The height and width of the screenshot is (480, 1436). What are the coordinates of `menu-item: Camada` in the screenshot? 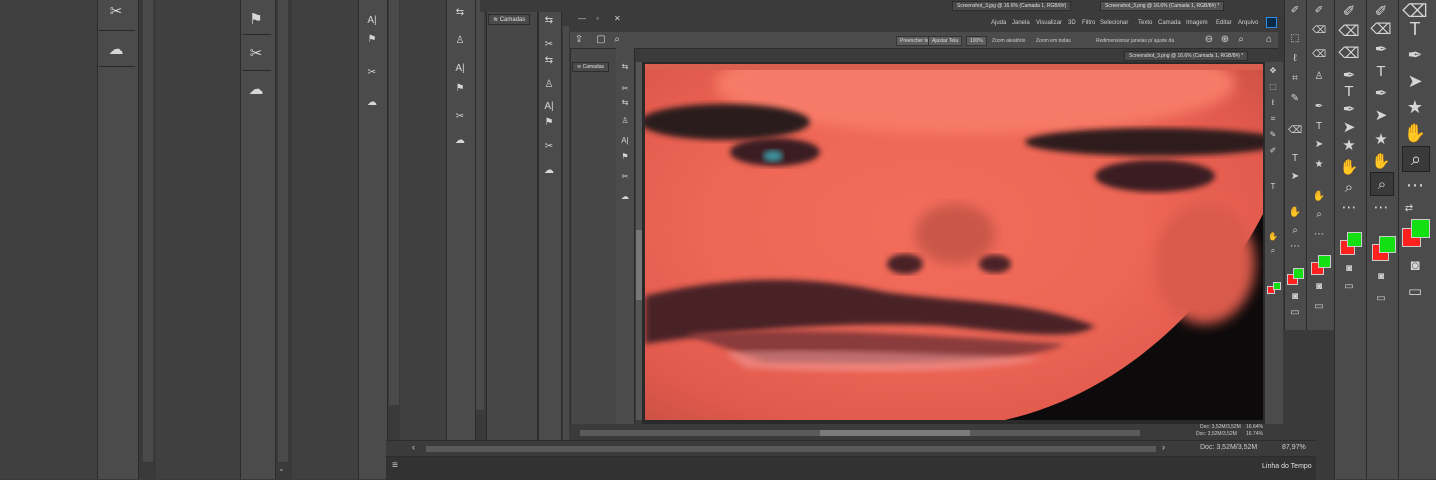 It's located at (1169, 23).